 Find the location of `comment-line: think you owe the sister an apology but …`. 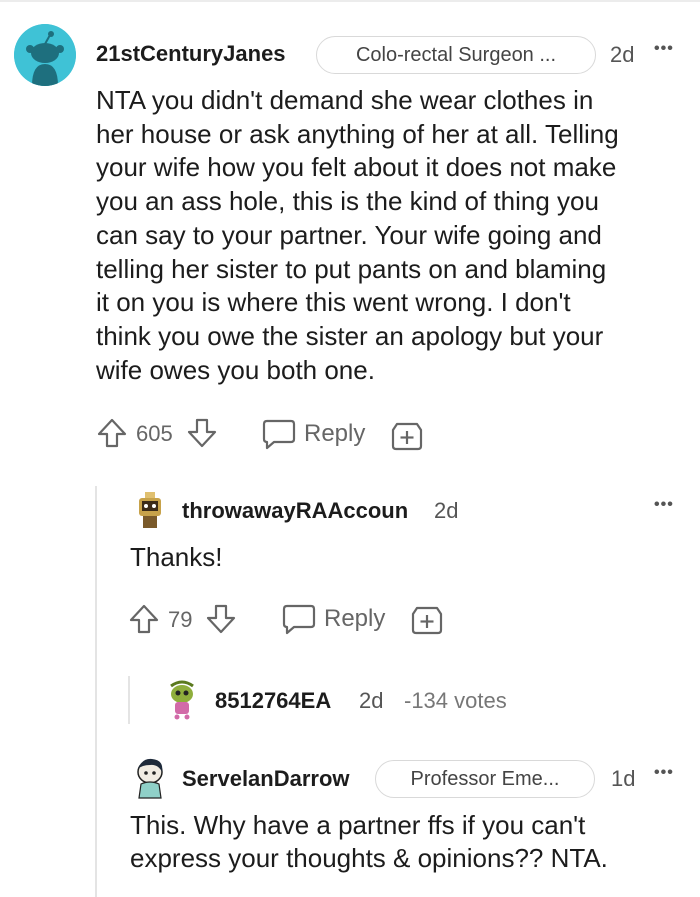

comment-line: think you owe the sister an apology but … is located at coordinates (350, 335).